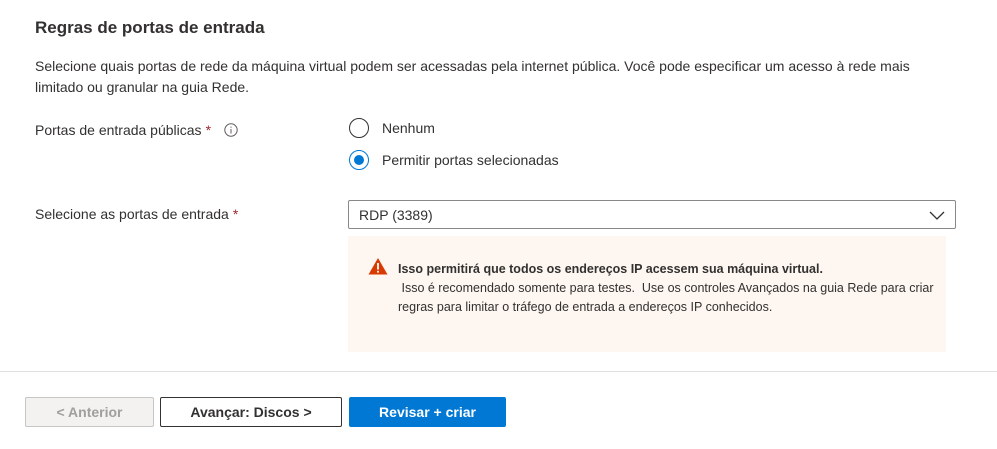 The height and width of the screenshot is (449, 997). I want to click on previous-button: < Anterior, so click(89, 412).